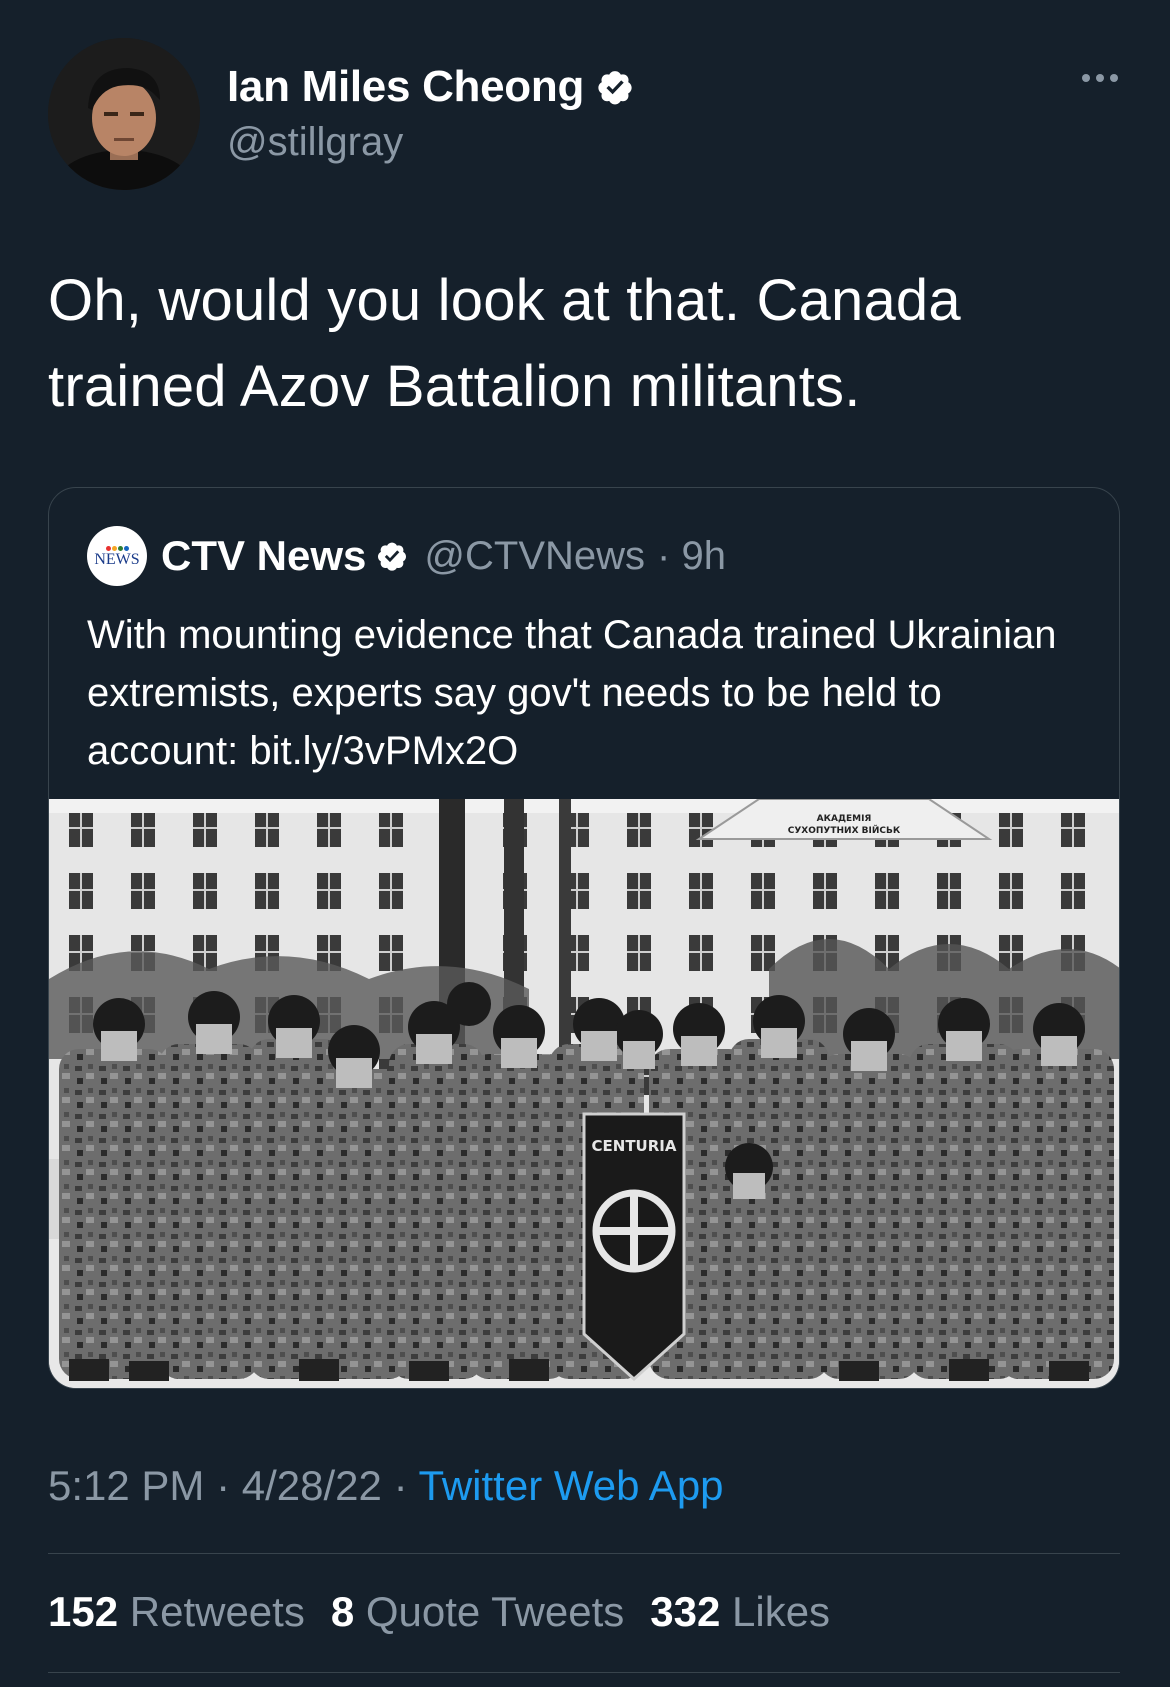 This screenshot has width=1170, height=1687. I want to click on quote-tweets-stat: 8 Quote Tweets, so click(477, 1612).